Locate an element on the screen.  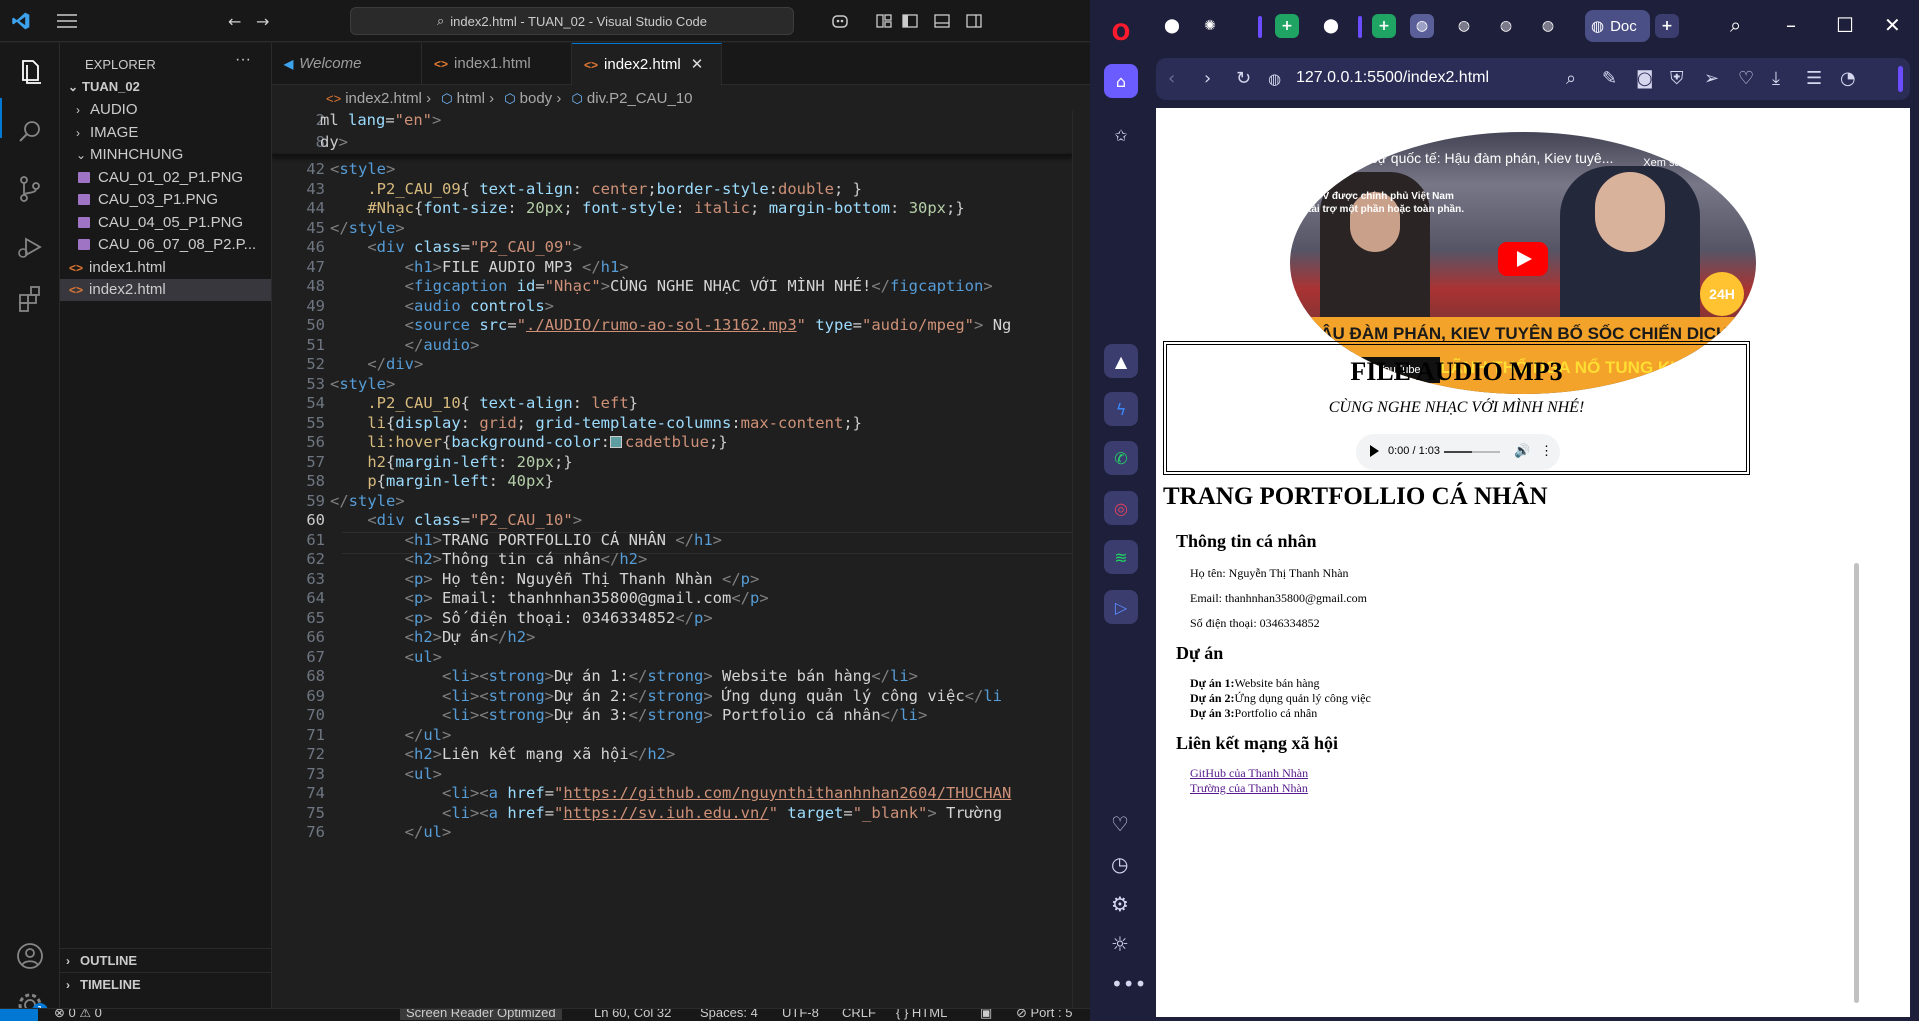
audio-progress-track is located at coordinates (1472, 452).